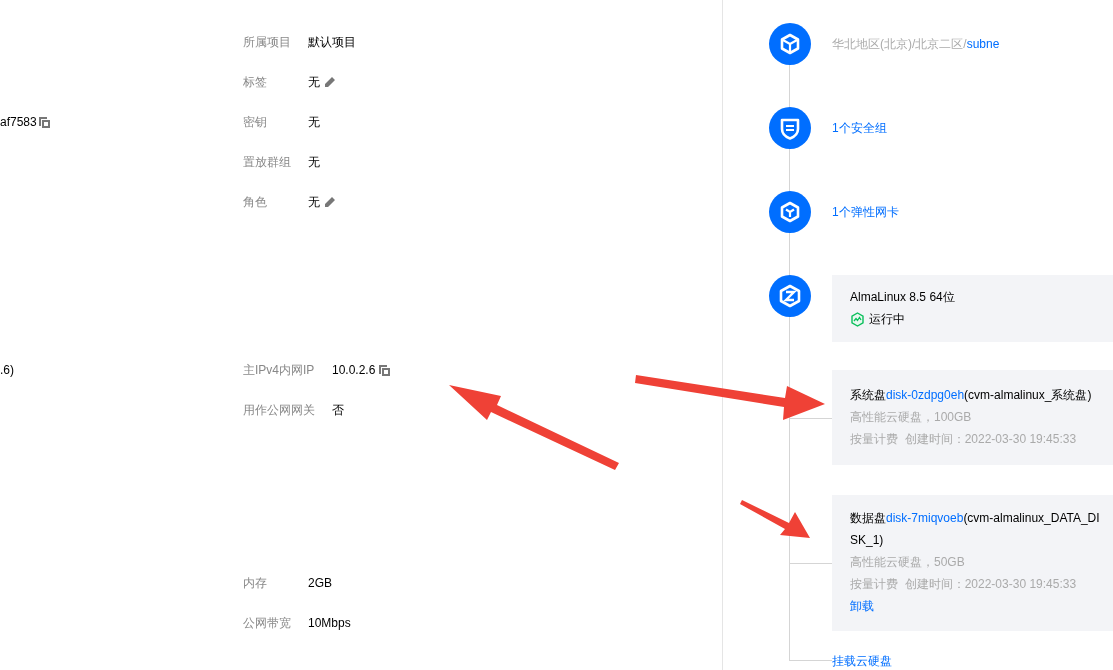 Image resolution: width=1113 pixels, height=670 pixels. Describe the element at coordinates (267, 42) in the screenshot. I see `field-label: 所属项目` at that location.